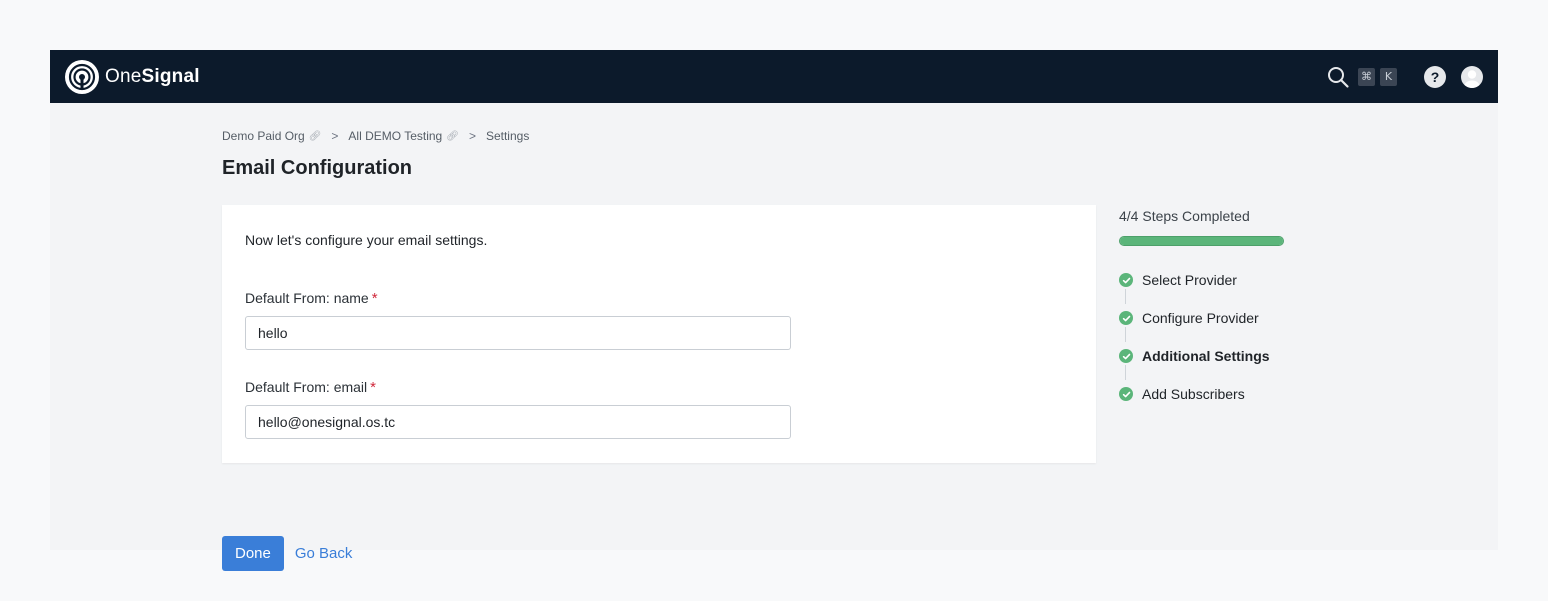 This screenshot has width=1548, height=601. Describe the element at coordinates (170, 76) in the screenshot. I see `logo-wordmark-bold: Signal` at that location.